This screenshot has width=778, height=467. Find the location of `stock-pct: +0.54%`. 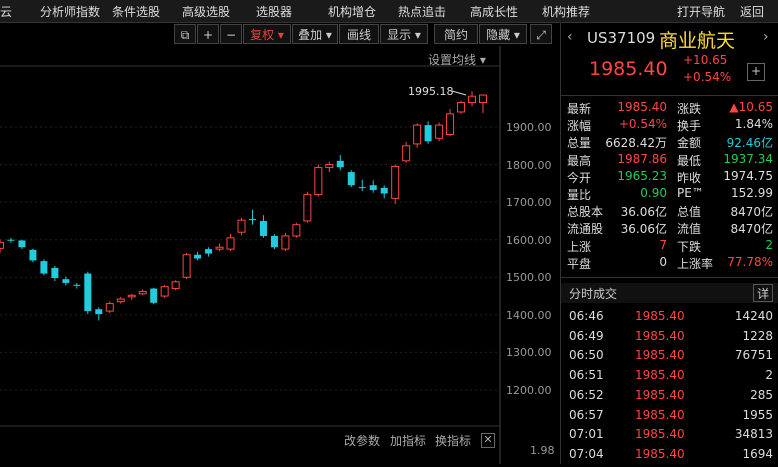

stock-pct: +0.54% is located at coordinates (707, 77).